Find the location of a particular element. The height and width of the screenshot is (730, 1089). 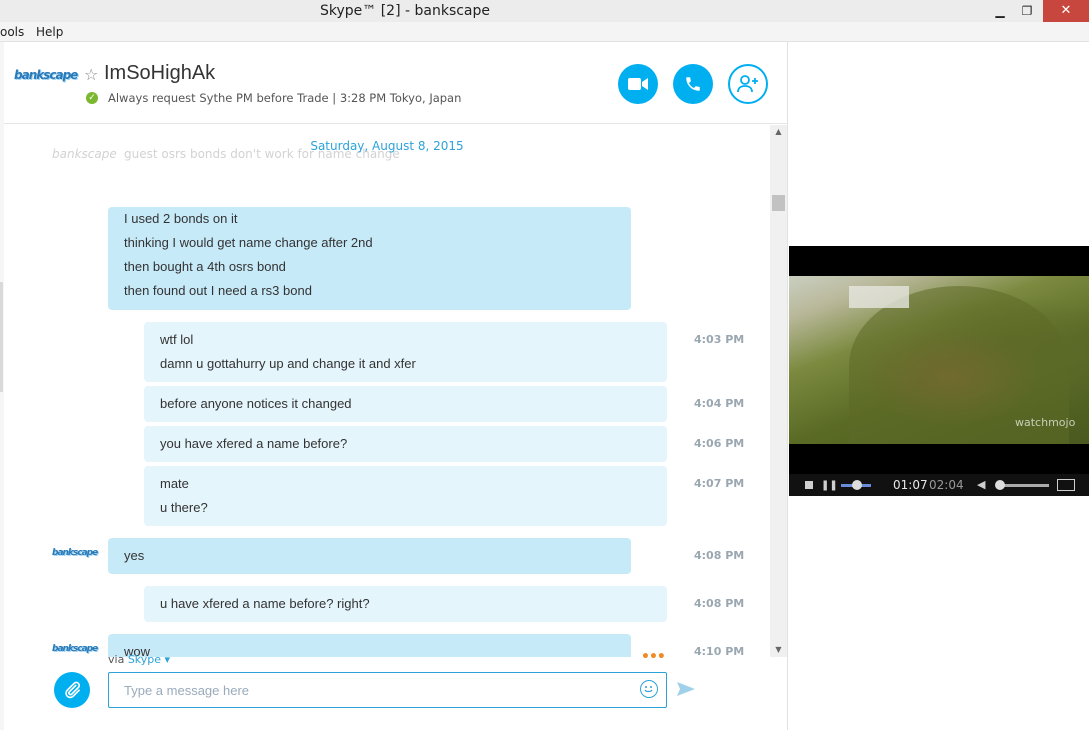

message-bubble-incoming: wow is located at coordinates (369, 645).